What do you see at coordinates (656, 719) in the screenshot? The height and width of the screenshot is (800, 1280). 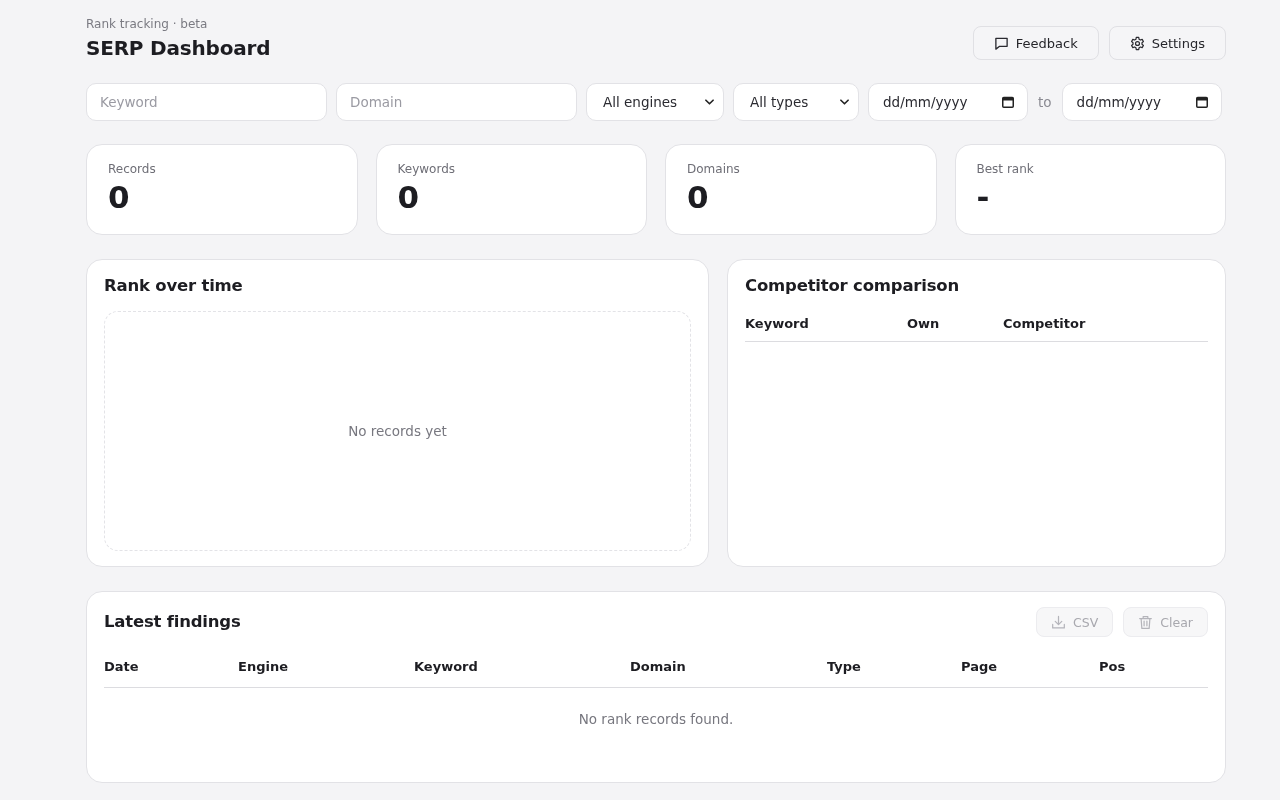 I see `empty-table-message: No rank records found.` at bounding box center [656, 719].